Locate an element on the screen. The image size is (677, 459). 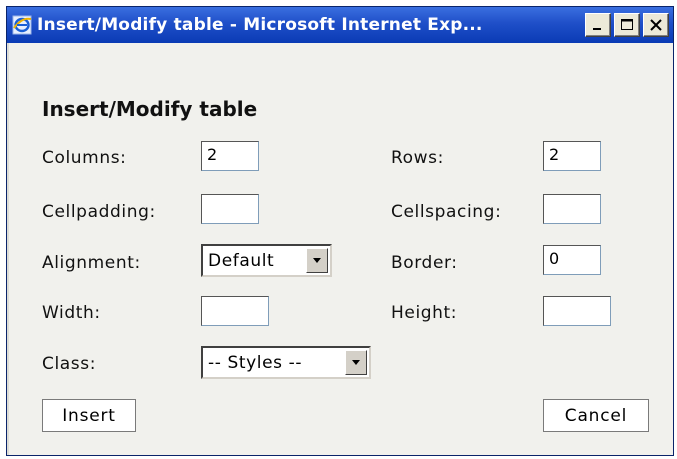
alignment-dropdown-button is located at coordinates (317, 260).